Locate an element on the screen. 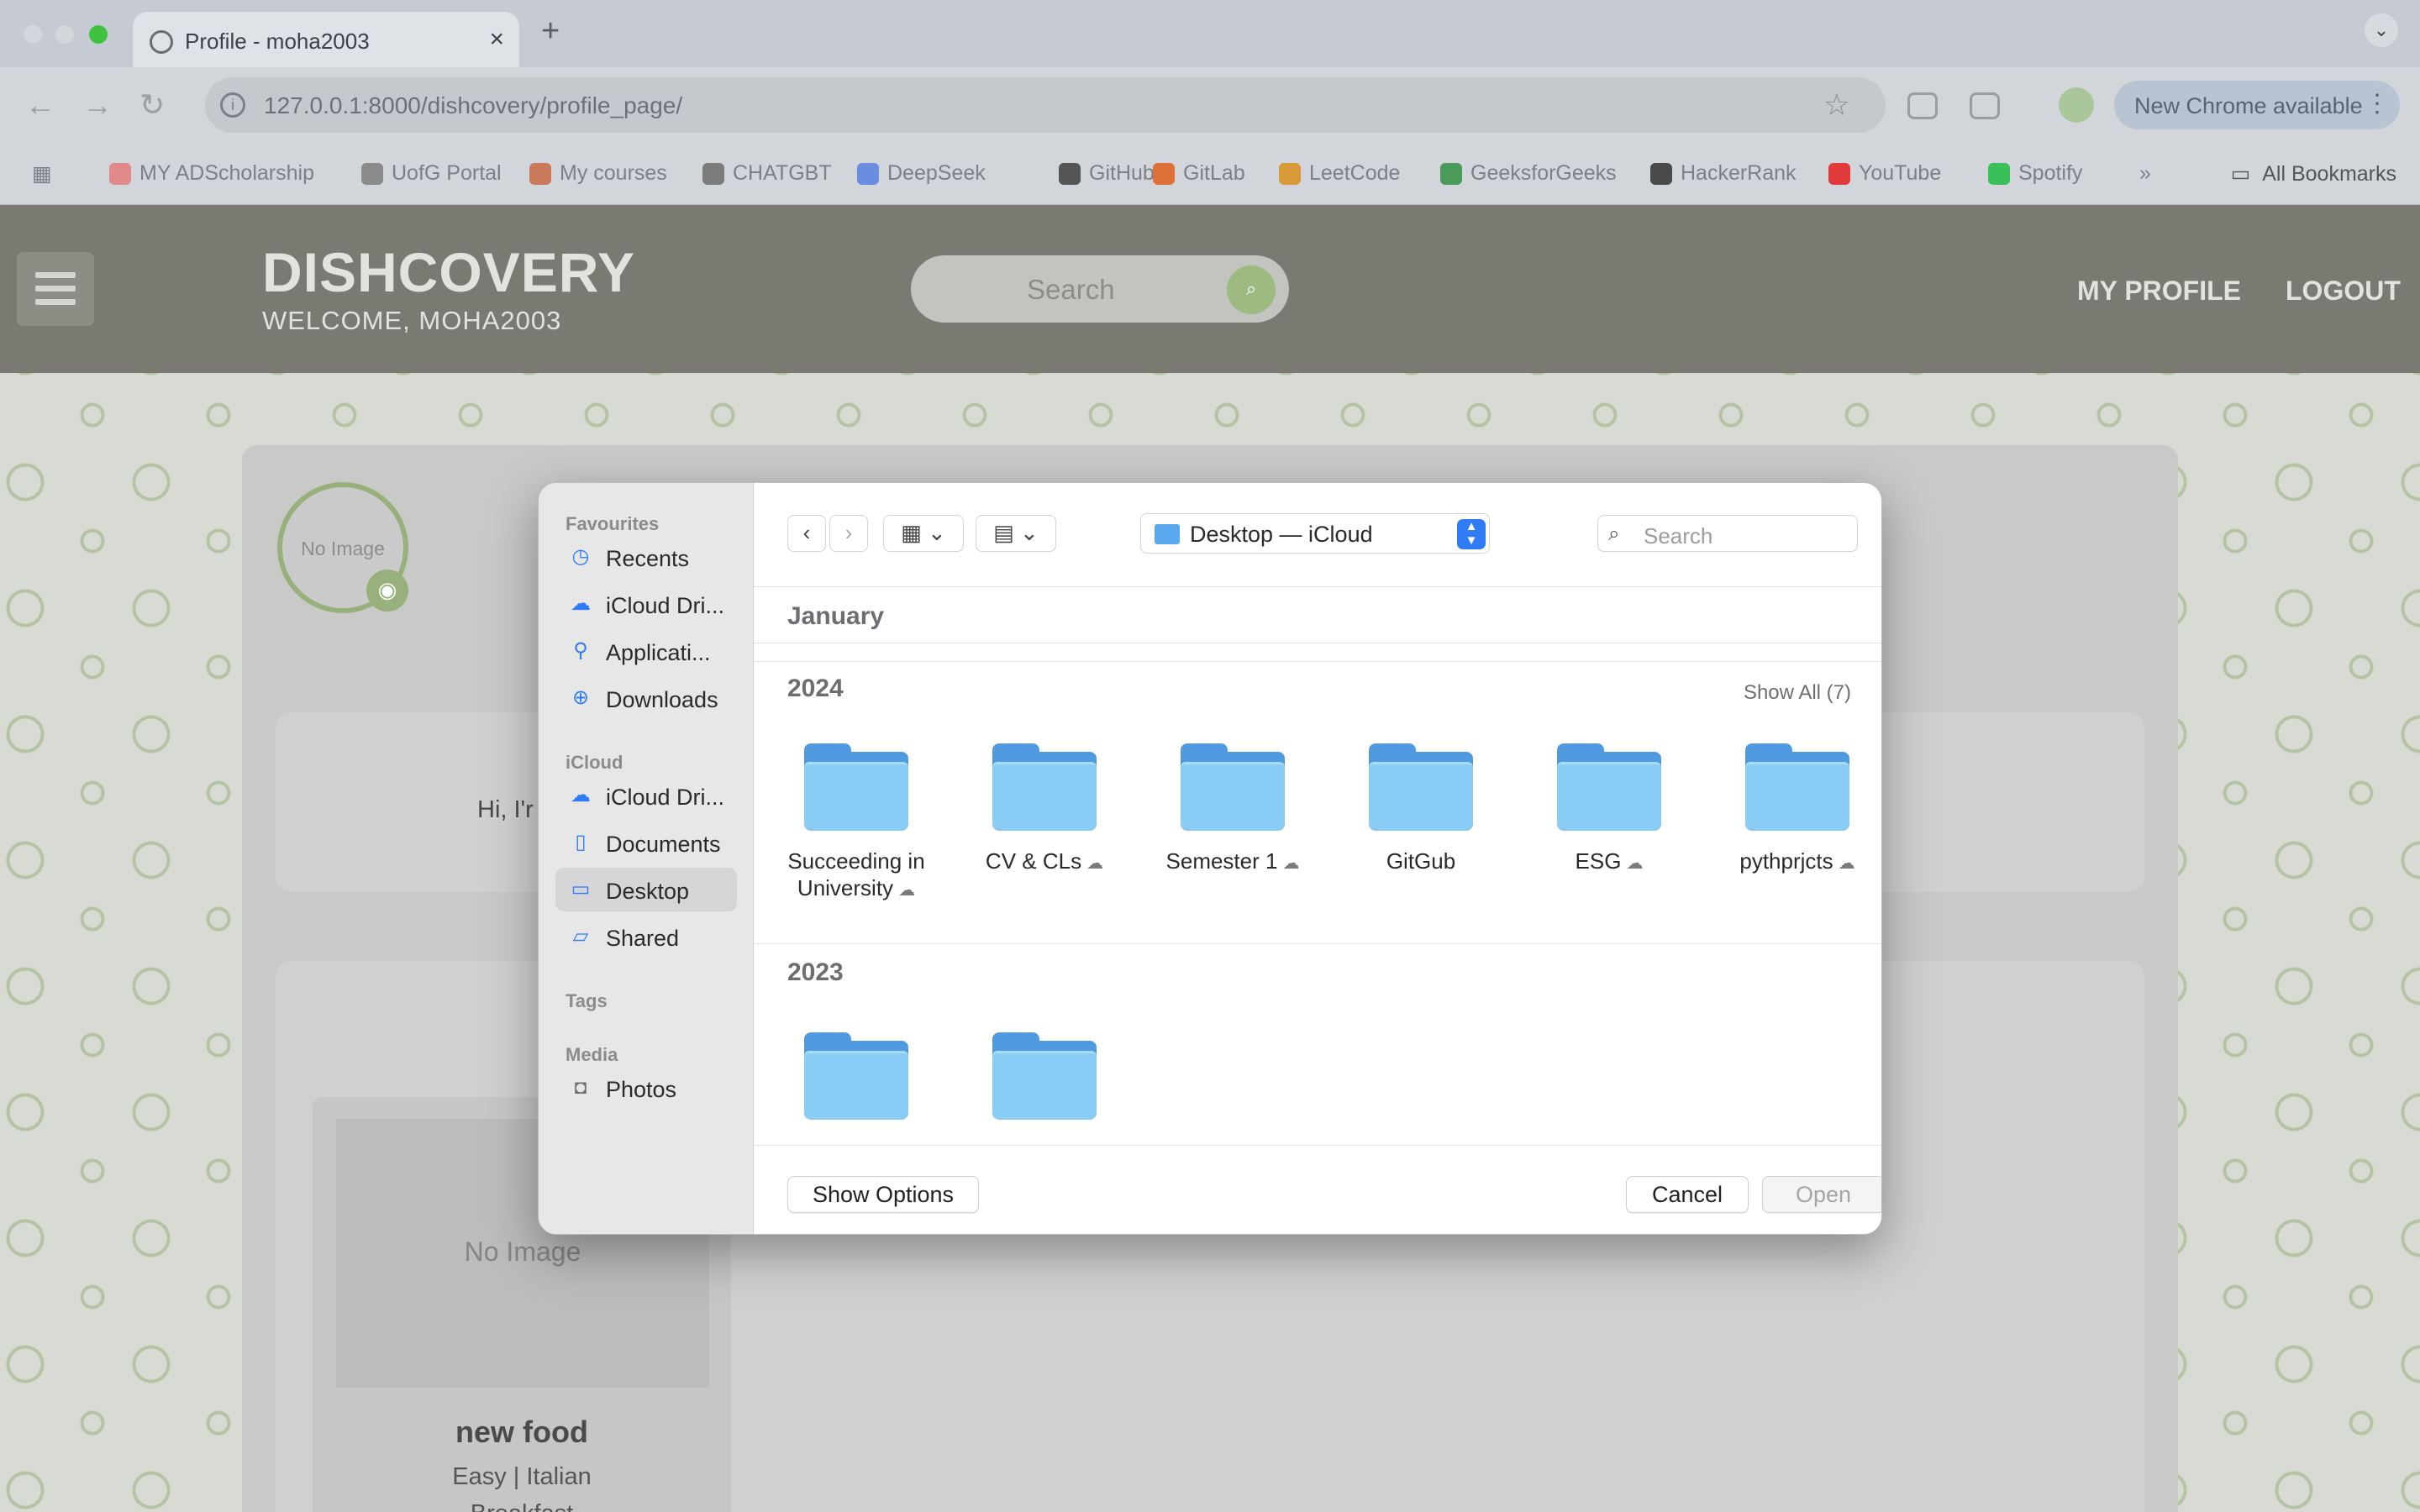 The height and width of the screenshot is (1512, 2420). back-chevron-icon: ‹ is located at coordinates (807, 533).